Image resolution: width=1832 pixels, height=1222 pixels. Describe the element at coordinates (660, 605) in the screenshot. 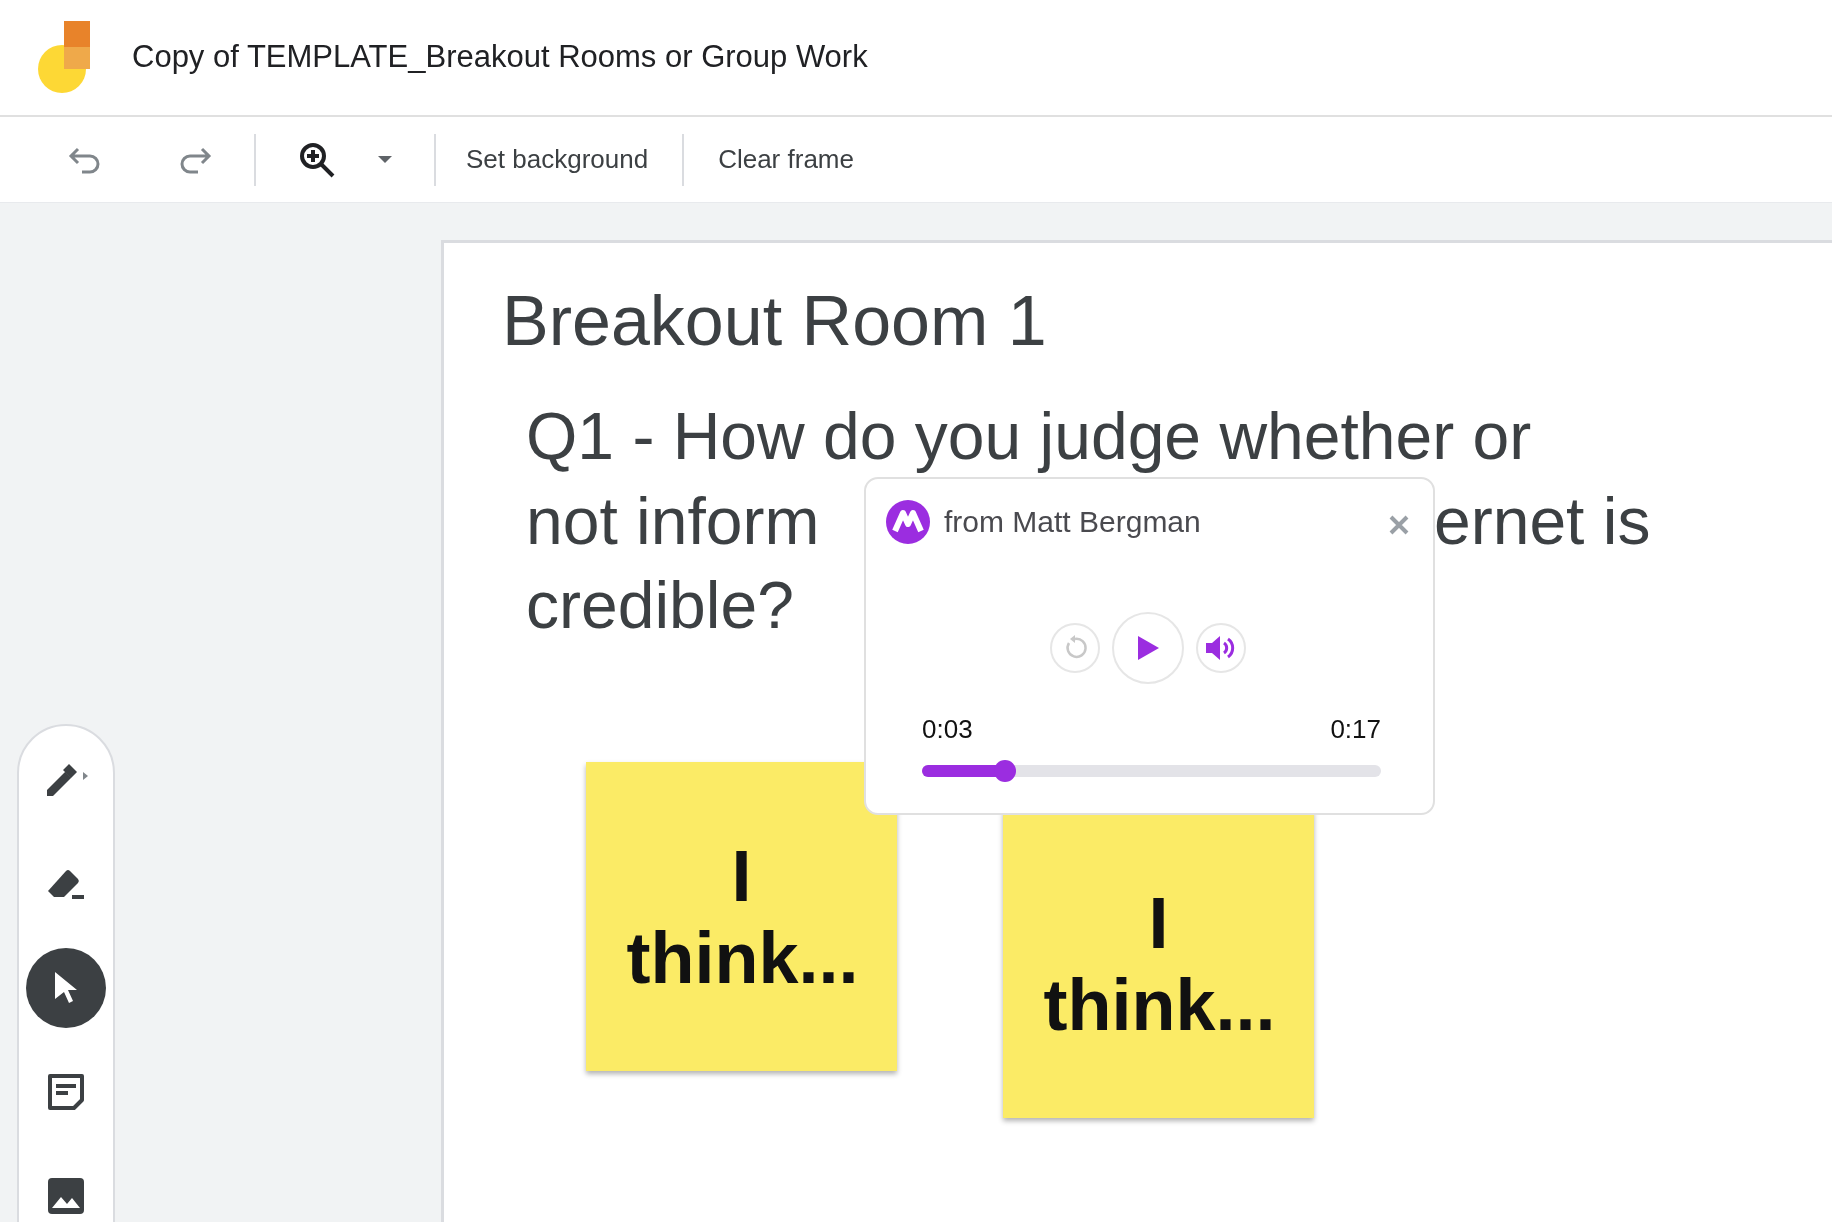

I see `question-text: credible?` at that location.